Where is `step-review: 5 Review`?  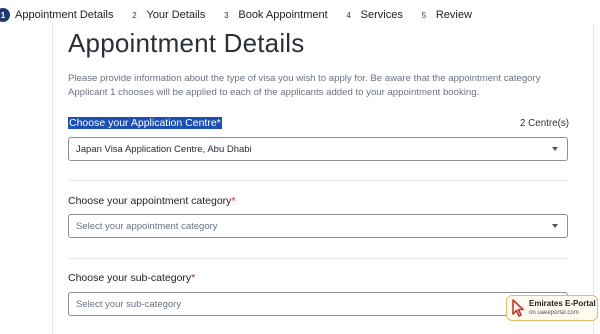
step-review: 5 Review is located at coordinates (444, 15).